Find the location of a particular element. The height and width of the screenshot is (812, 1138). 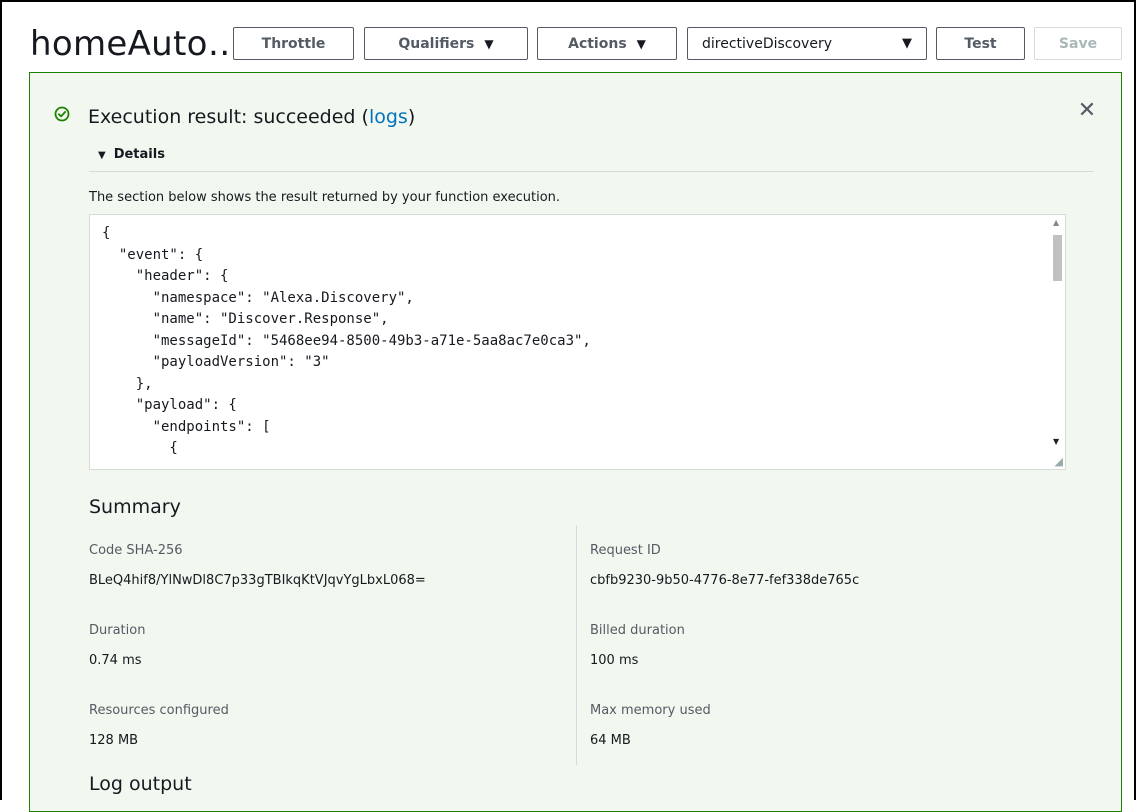

throttle-button: Throttle is located at coordinates (293, 43).